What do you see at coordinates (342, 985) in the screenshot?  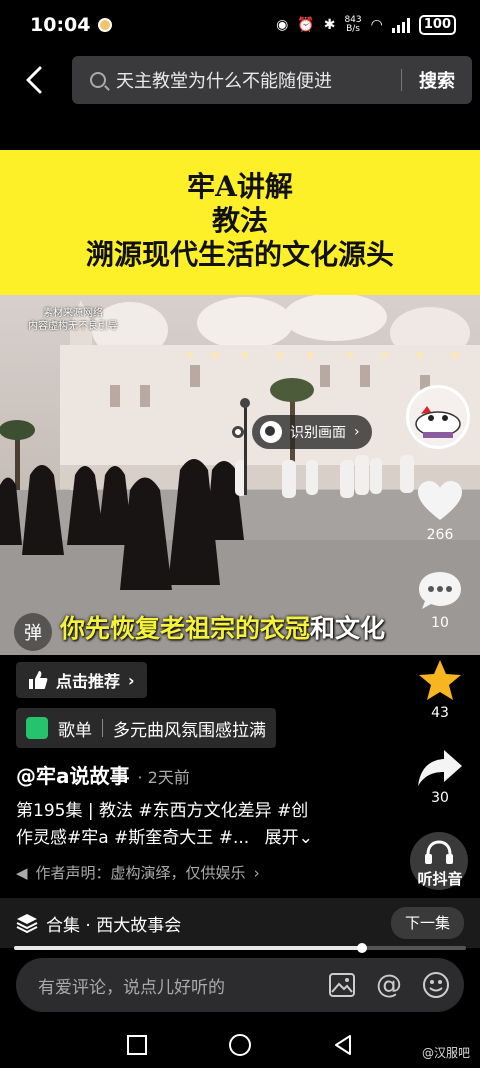 I see `image-icon` at bounding box center [342, 985].